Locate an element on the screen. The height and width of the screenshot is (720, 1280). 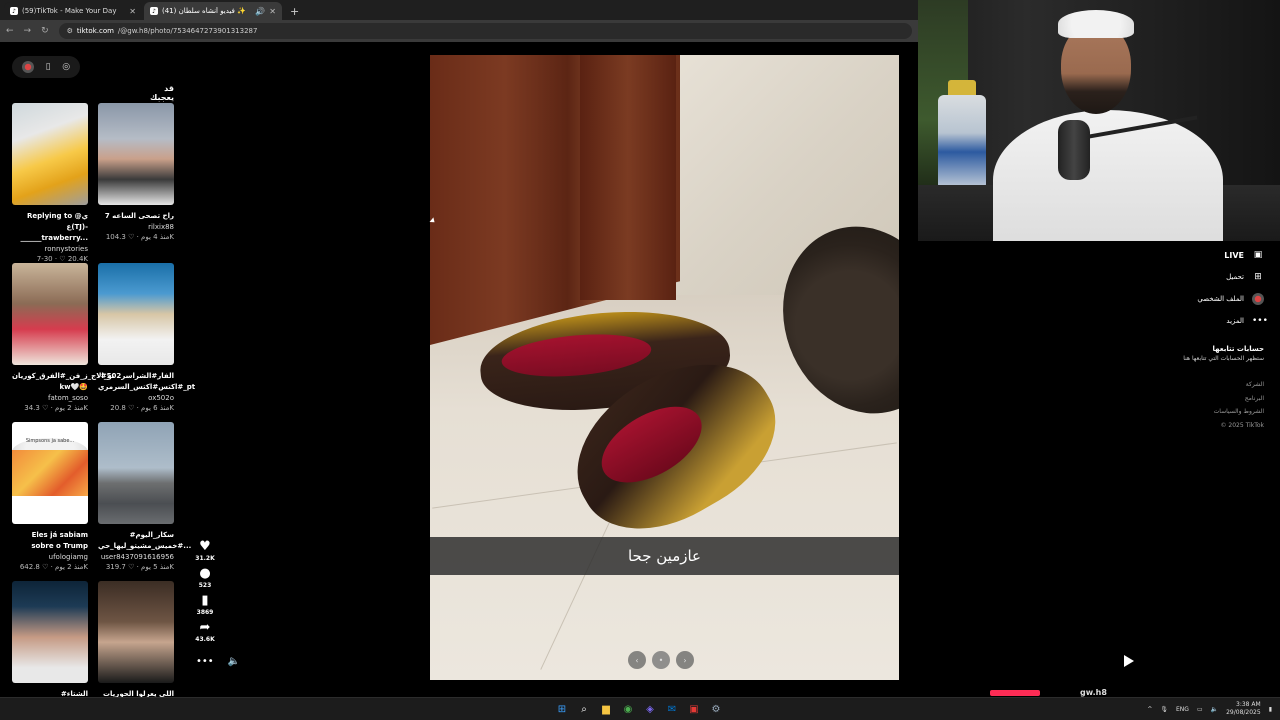
card-user: rilxix88 is located at coordinates (136, 227).